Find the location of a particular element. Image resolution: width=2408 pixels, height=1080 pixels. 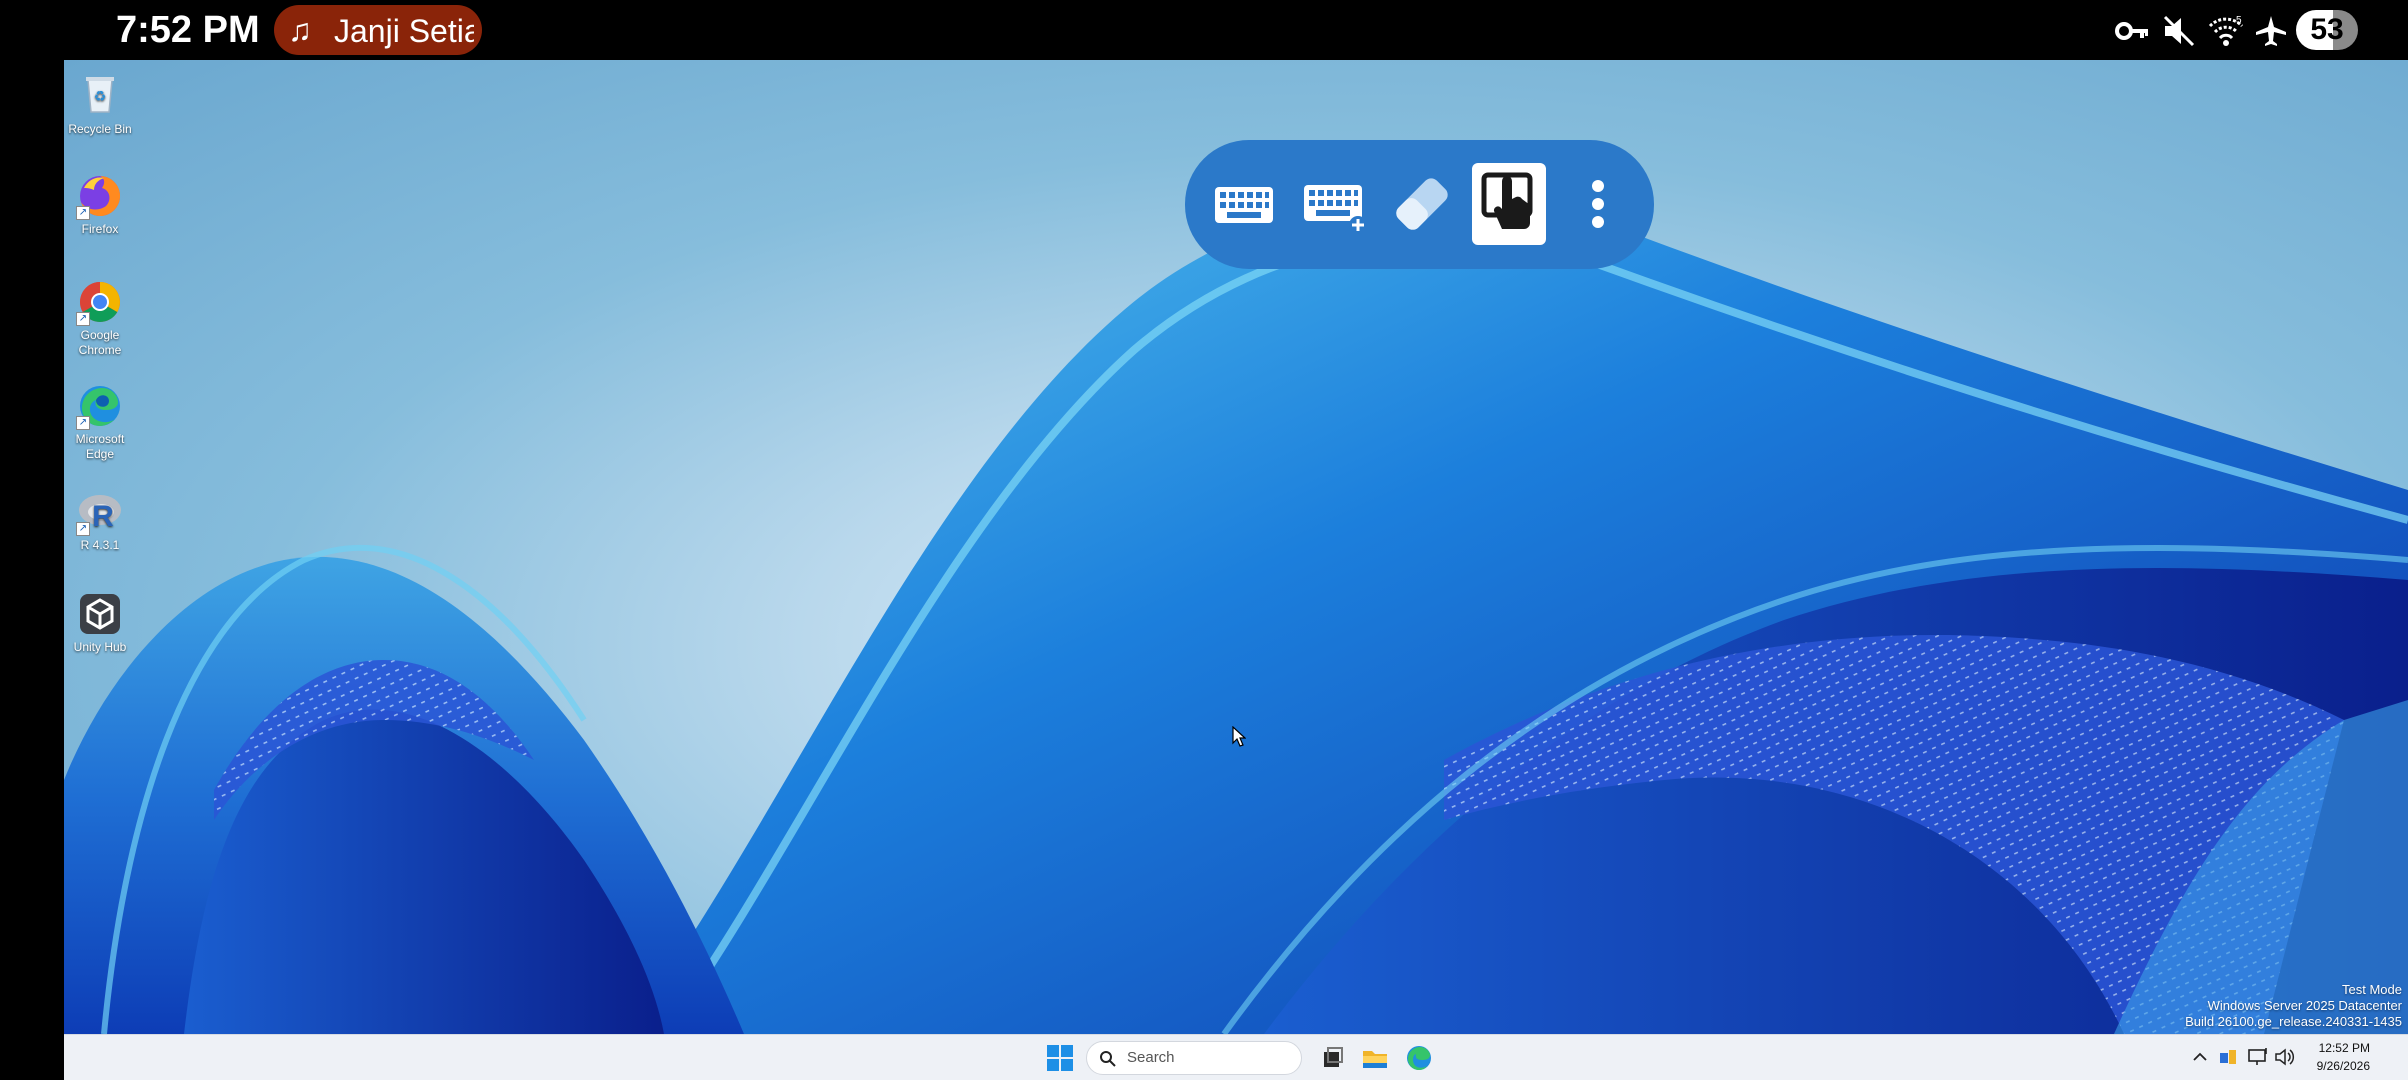

chevron-up-icon is located at coordinates (2200, 1057).